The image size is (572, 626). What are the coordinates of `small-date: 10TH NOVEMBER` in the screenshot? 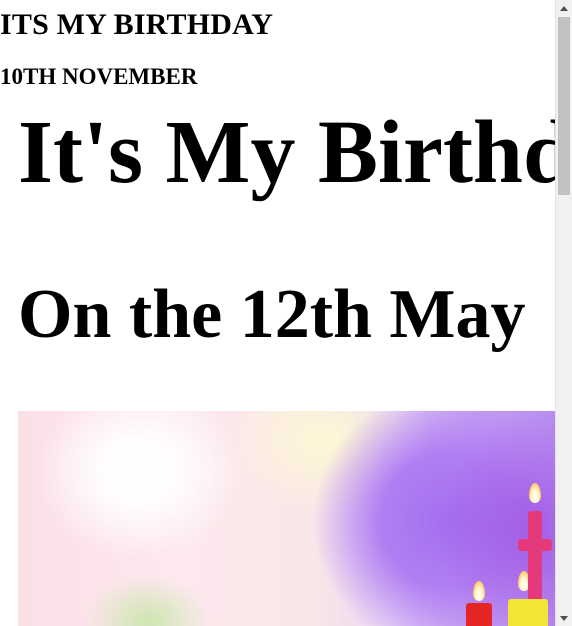 It's located at (99, 76).